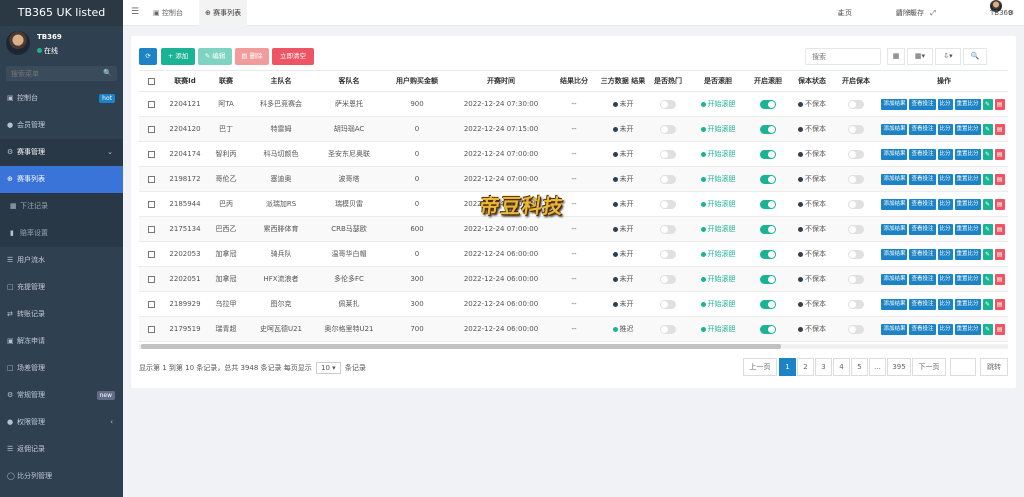 This screenshot has width=1024, height=497. Describe the element at coordinates (148, 56) in the screenshot. I see `refresh-button: ⟳` at that location.